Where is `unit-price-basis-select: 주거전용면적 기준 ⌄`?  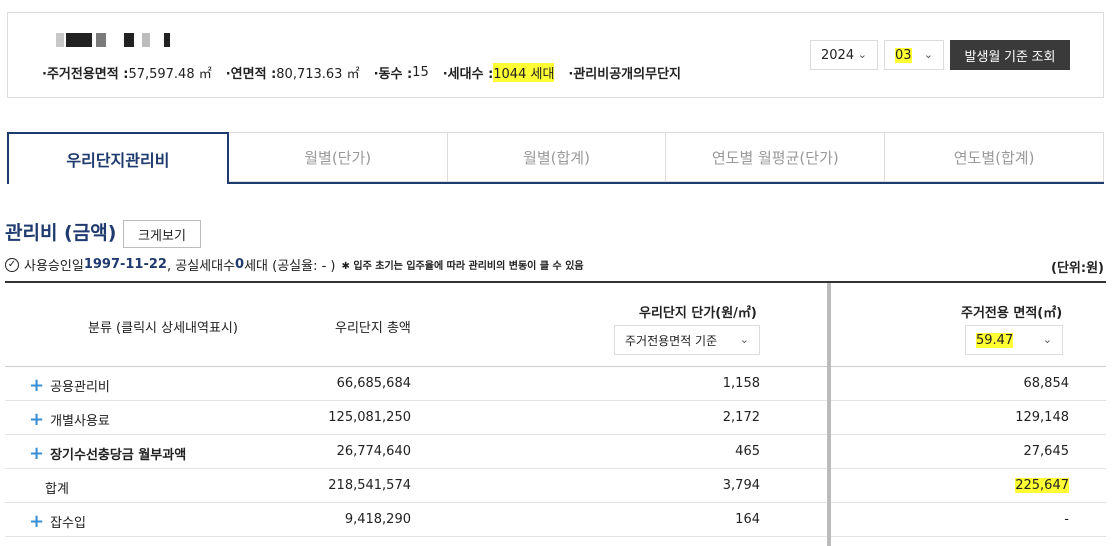 unit-price-basis-select: 주거전용면적 기준 ⌄ is located at coordinates (687, 340).